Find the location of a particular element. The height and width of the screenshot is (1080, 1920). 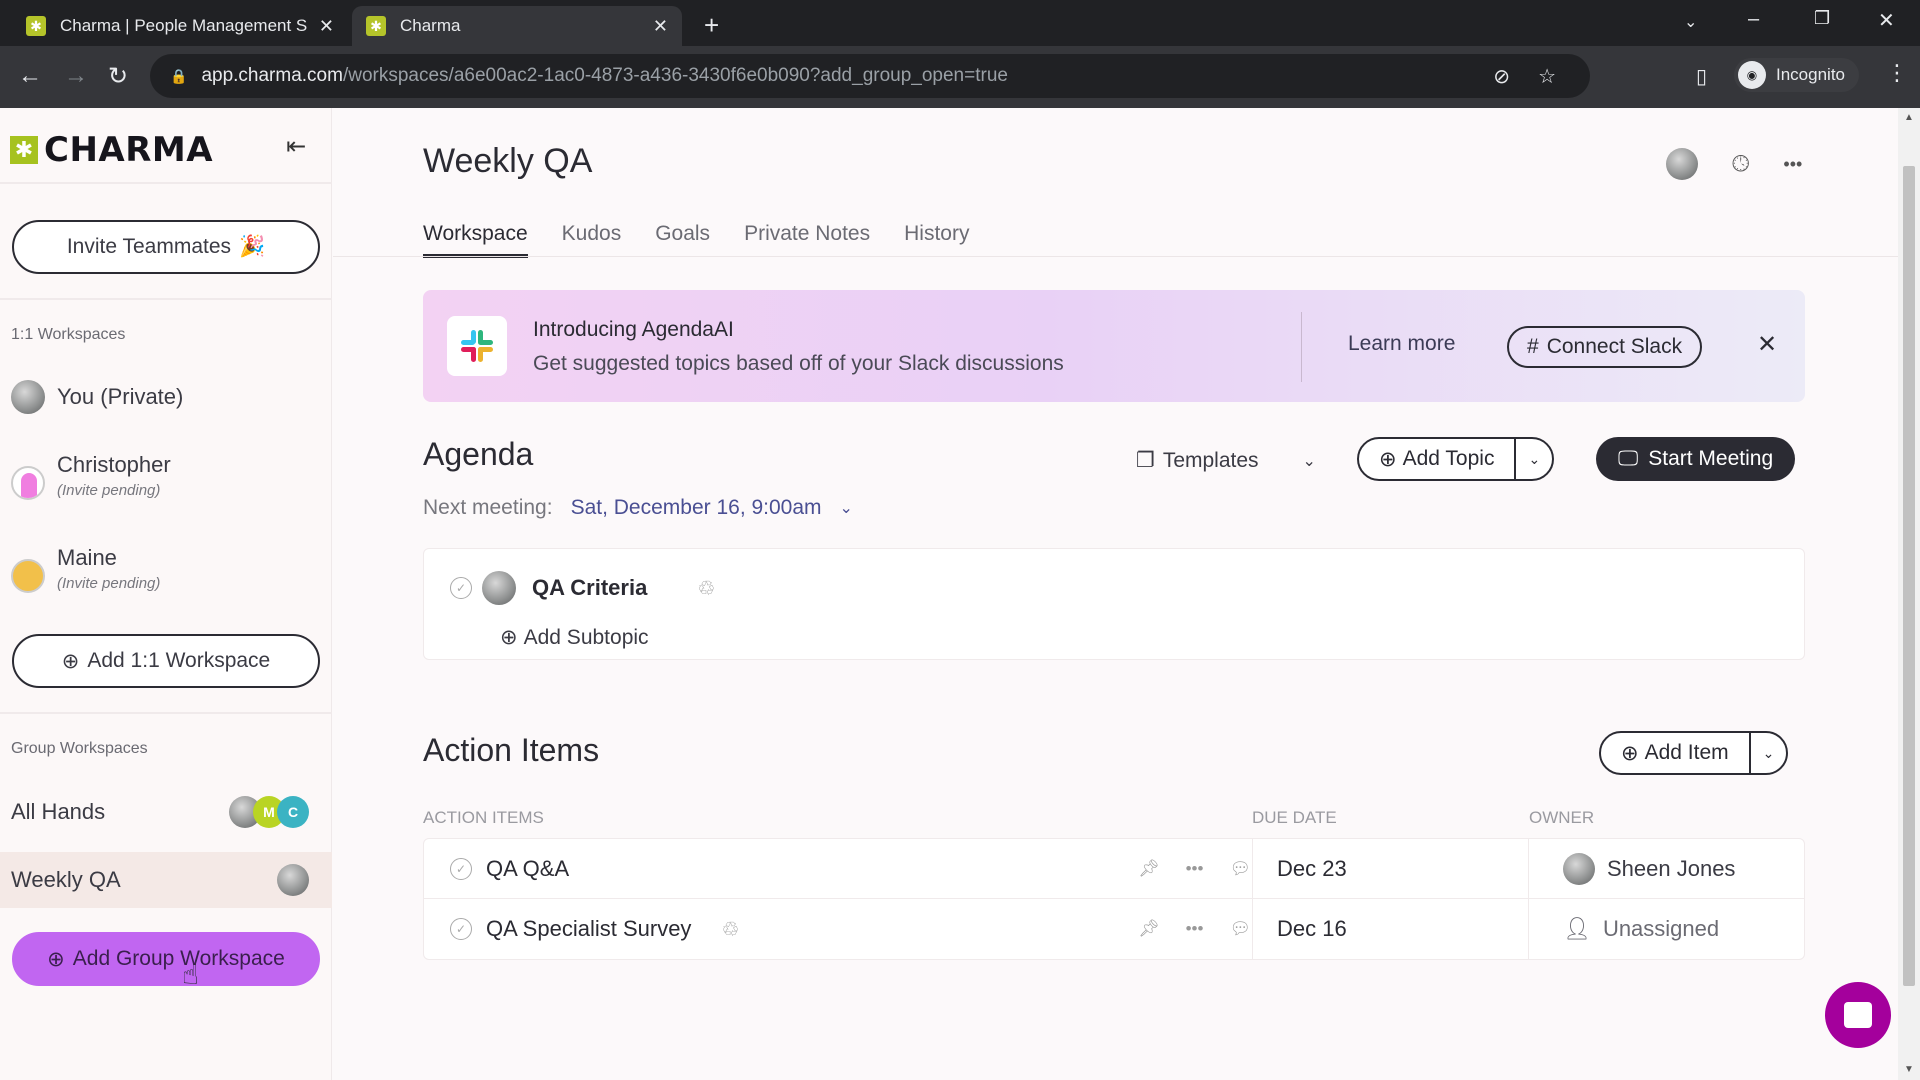

browser-tab-active: ✱ Charma ✕ is located at coordinates (517, 26).